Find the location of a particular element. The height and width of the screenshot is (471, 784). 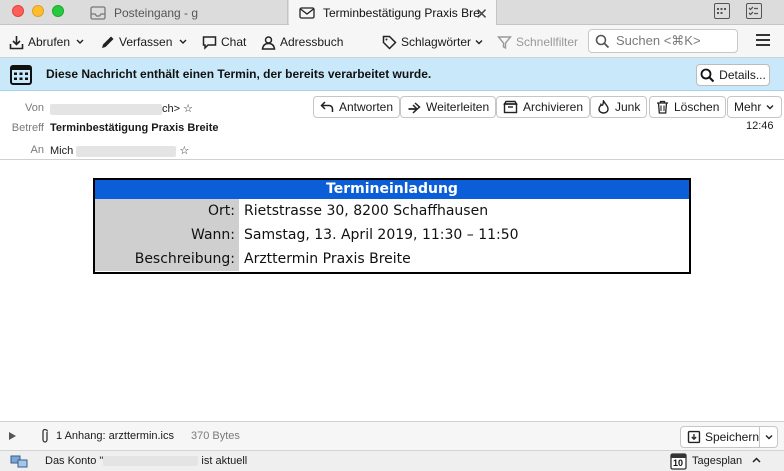

today-pane-calendar-icon: 10 is located at coordinates (678, 461).